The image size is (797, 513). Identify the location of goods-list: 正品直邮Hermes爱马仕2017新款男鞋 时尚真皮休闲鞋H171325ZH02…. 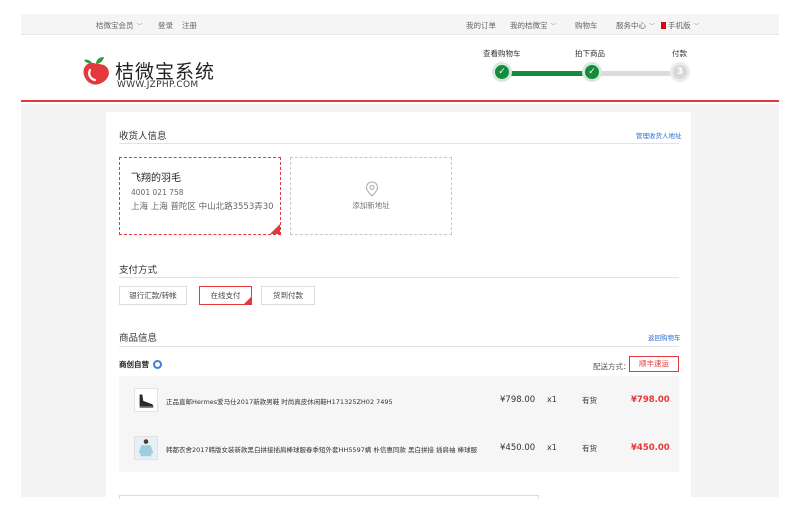
(399, 424).